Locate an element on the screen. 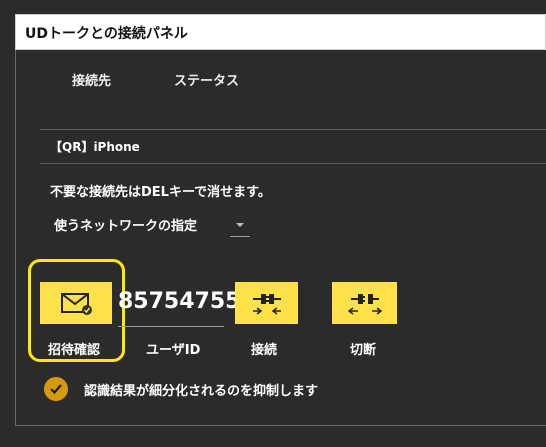 This screenshot has width=546, height=447. suppress-fragmentation-label: 認識結果が細分化されるのを抑制します is located at coordinates (201, 391).